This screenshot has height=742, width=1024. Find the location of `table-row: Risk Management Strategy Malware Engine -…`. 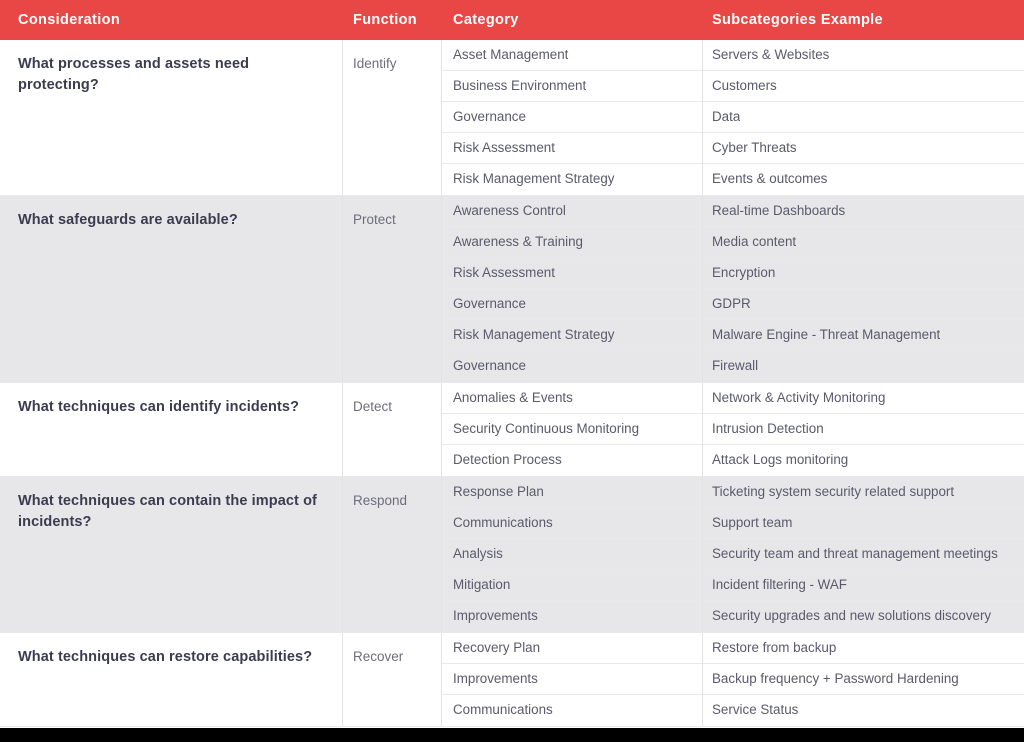

table-row: Risk Management Strategy Malware Engine -… is located at coordinates (733, 335).